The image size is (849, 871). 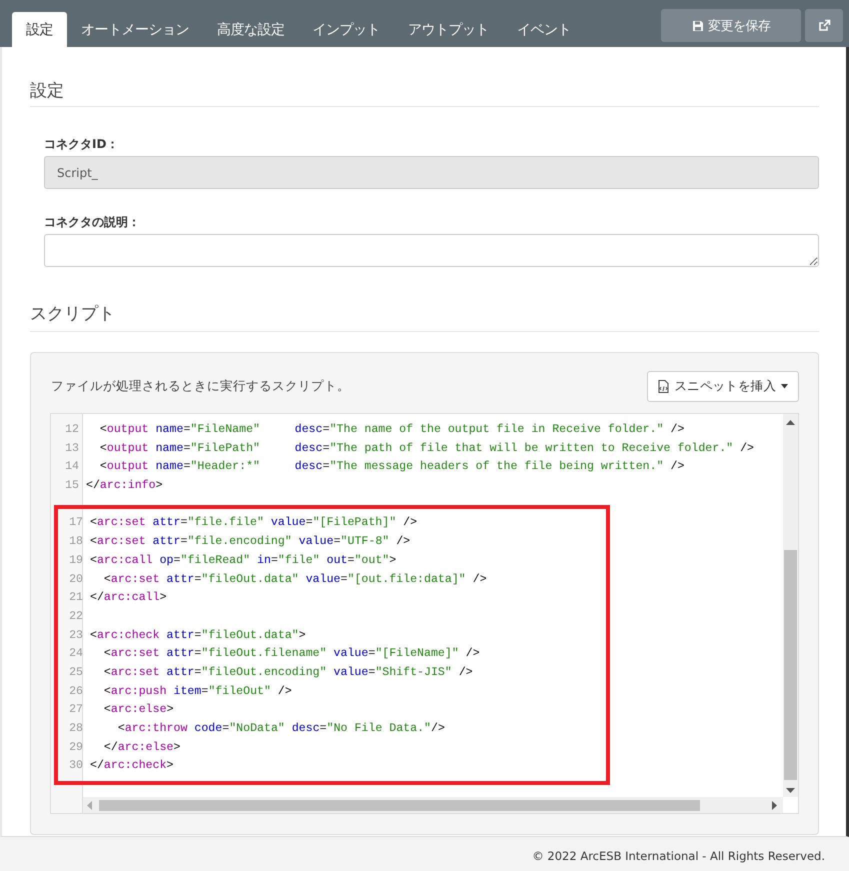 I want to click on save-button: 変更を保存, so click(x=731, y=25).